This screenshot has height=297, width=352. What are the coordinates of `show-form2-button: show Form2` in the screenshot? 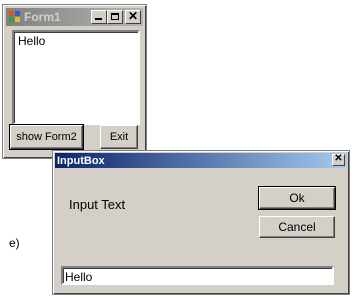 It's located at (46, 137).